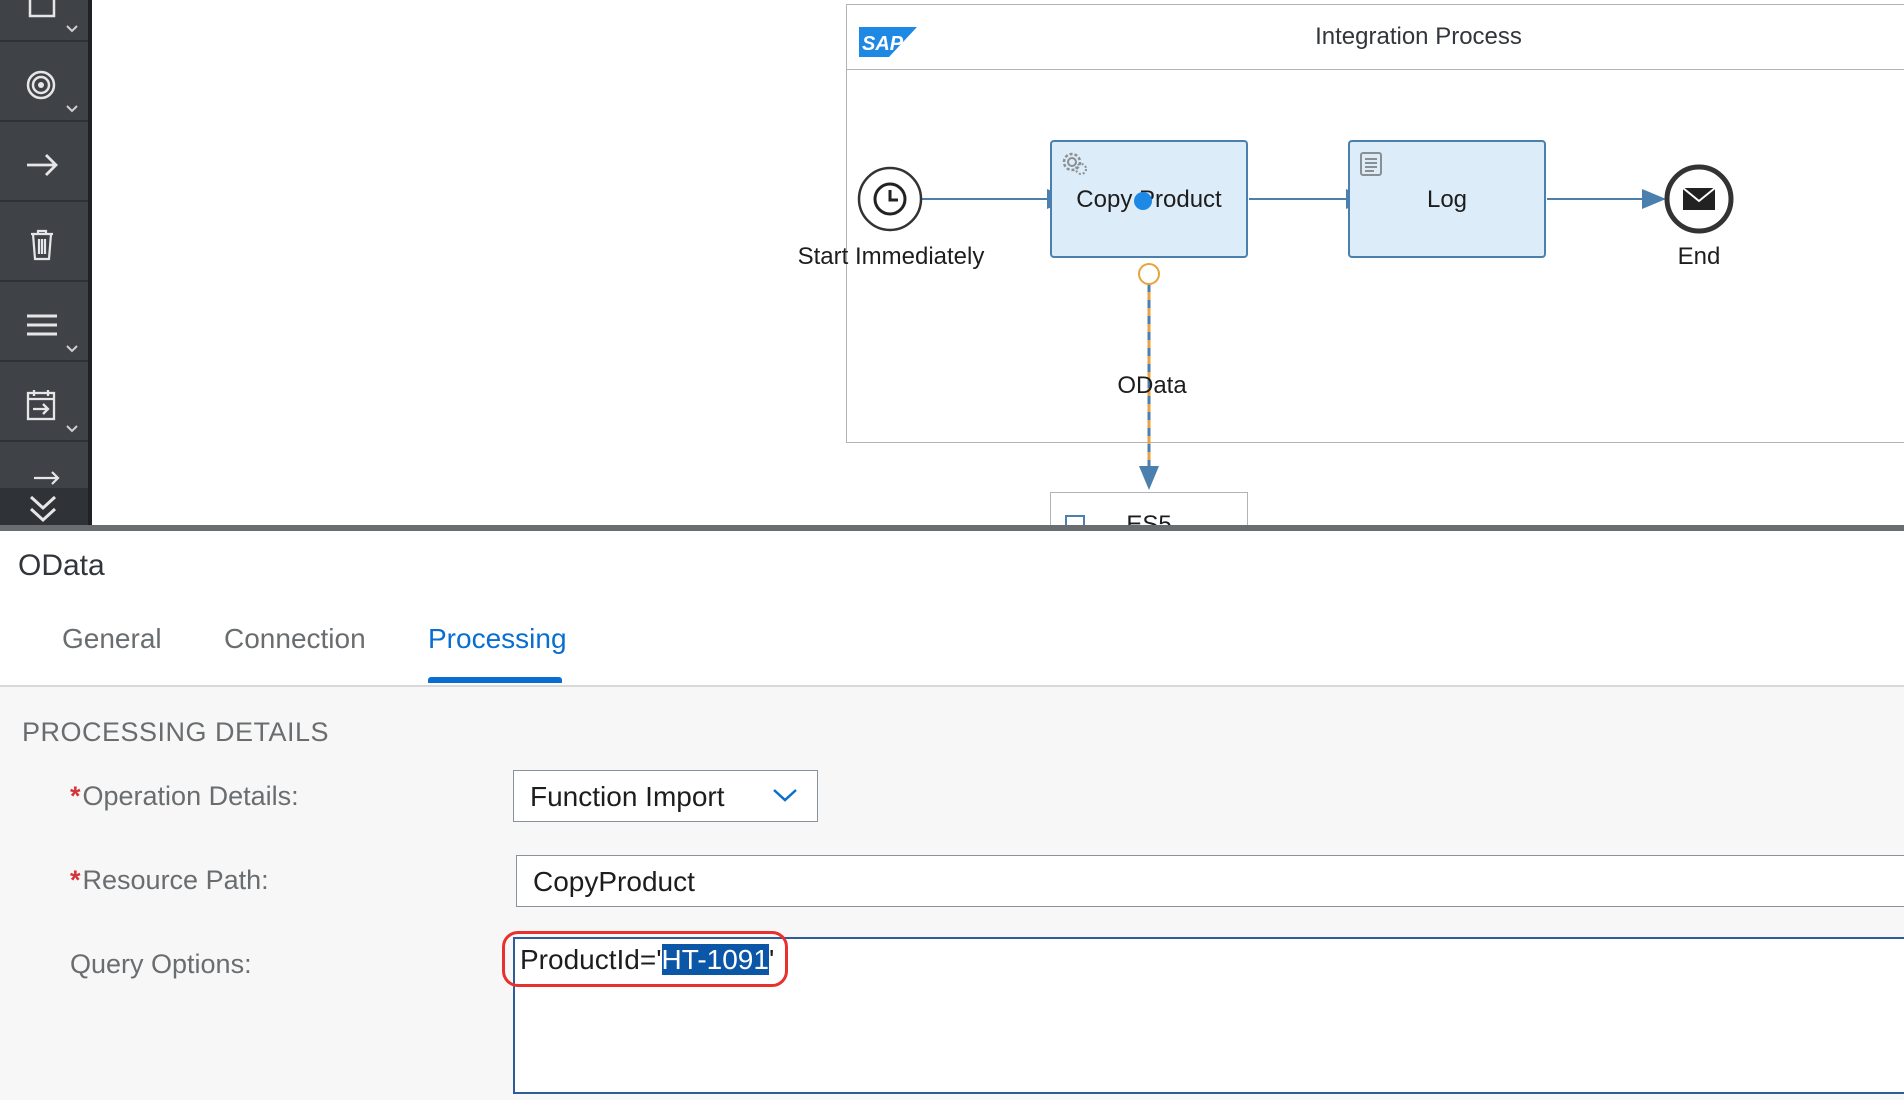 This screenshot has height=1100, width=1904. What do you see at coordinates (112, 639) in the screenshot?
I see `tab-general: General` at bounding box center [112, 639].